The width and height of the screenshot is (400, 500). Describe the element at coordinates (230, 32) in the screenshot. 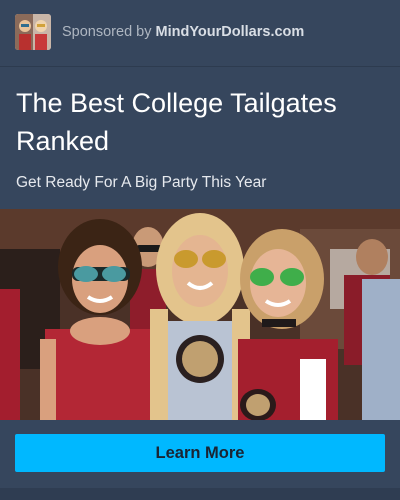

I see `sponsor-name-link: MindYourDollars.com` at that location.